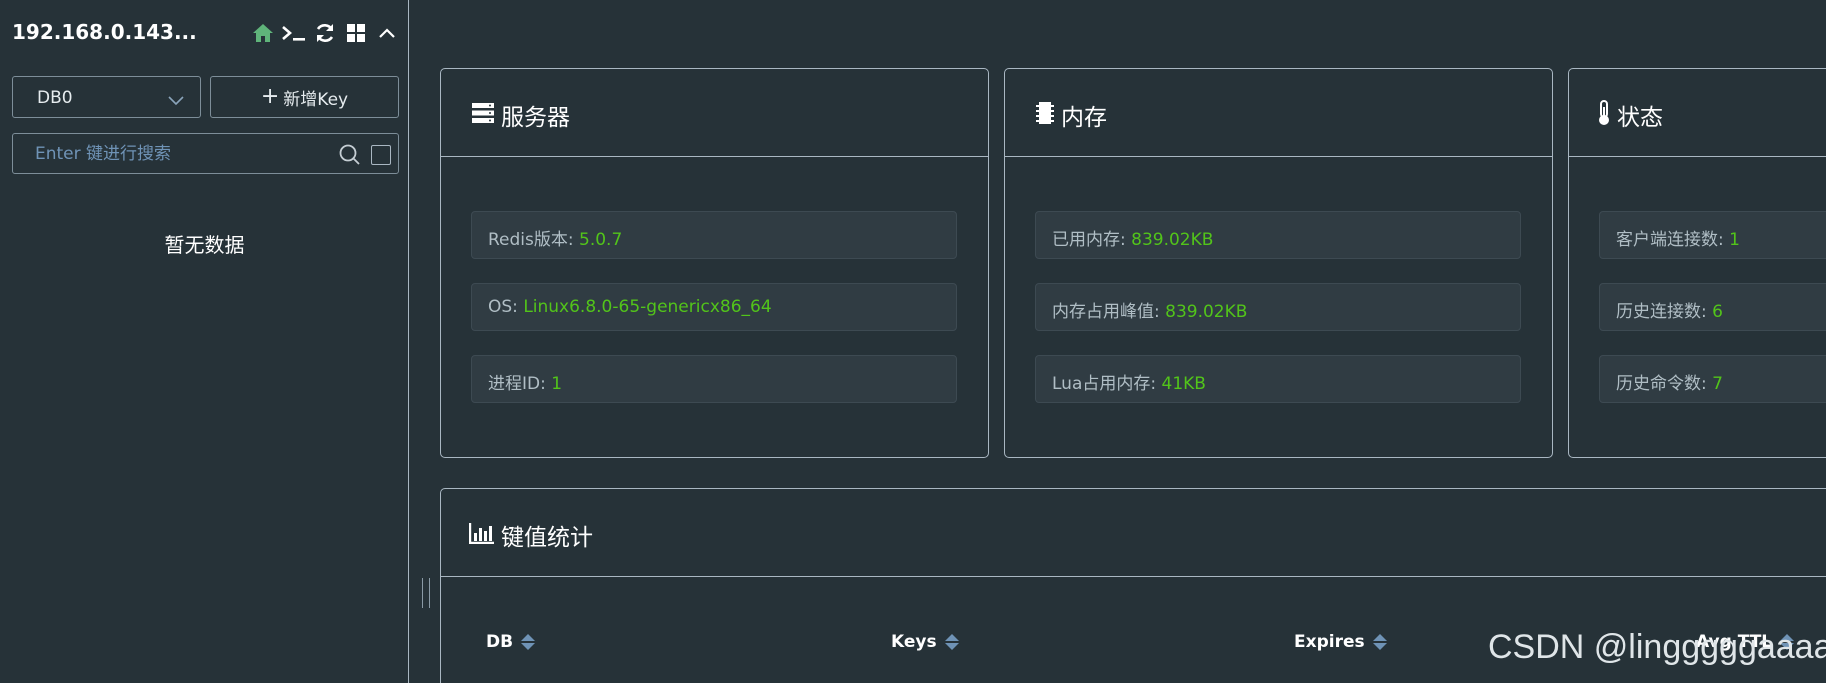 The width and height of the screenshot is (1826, 683). What do you see at coordinates (481, 535) in the screenshot?
I see `bar-chart-icon` at bounding box center [481, 535].